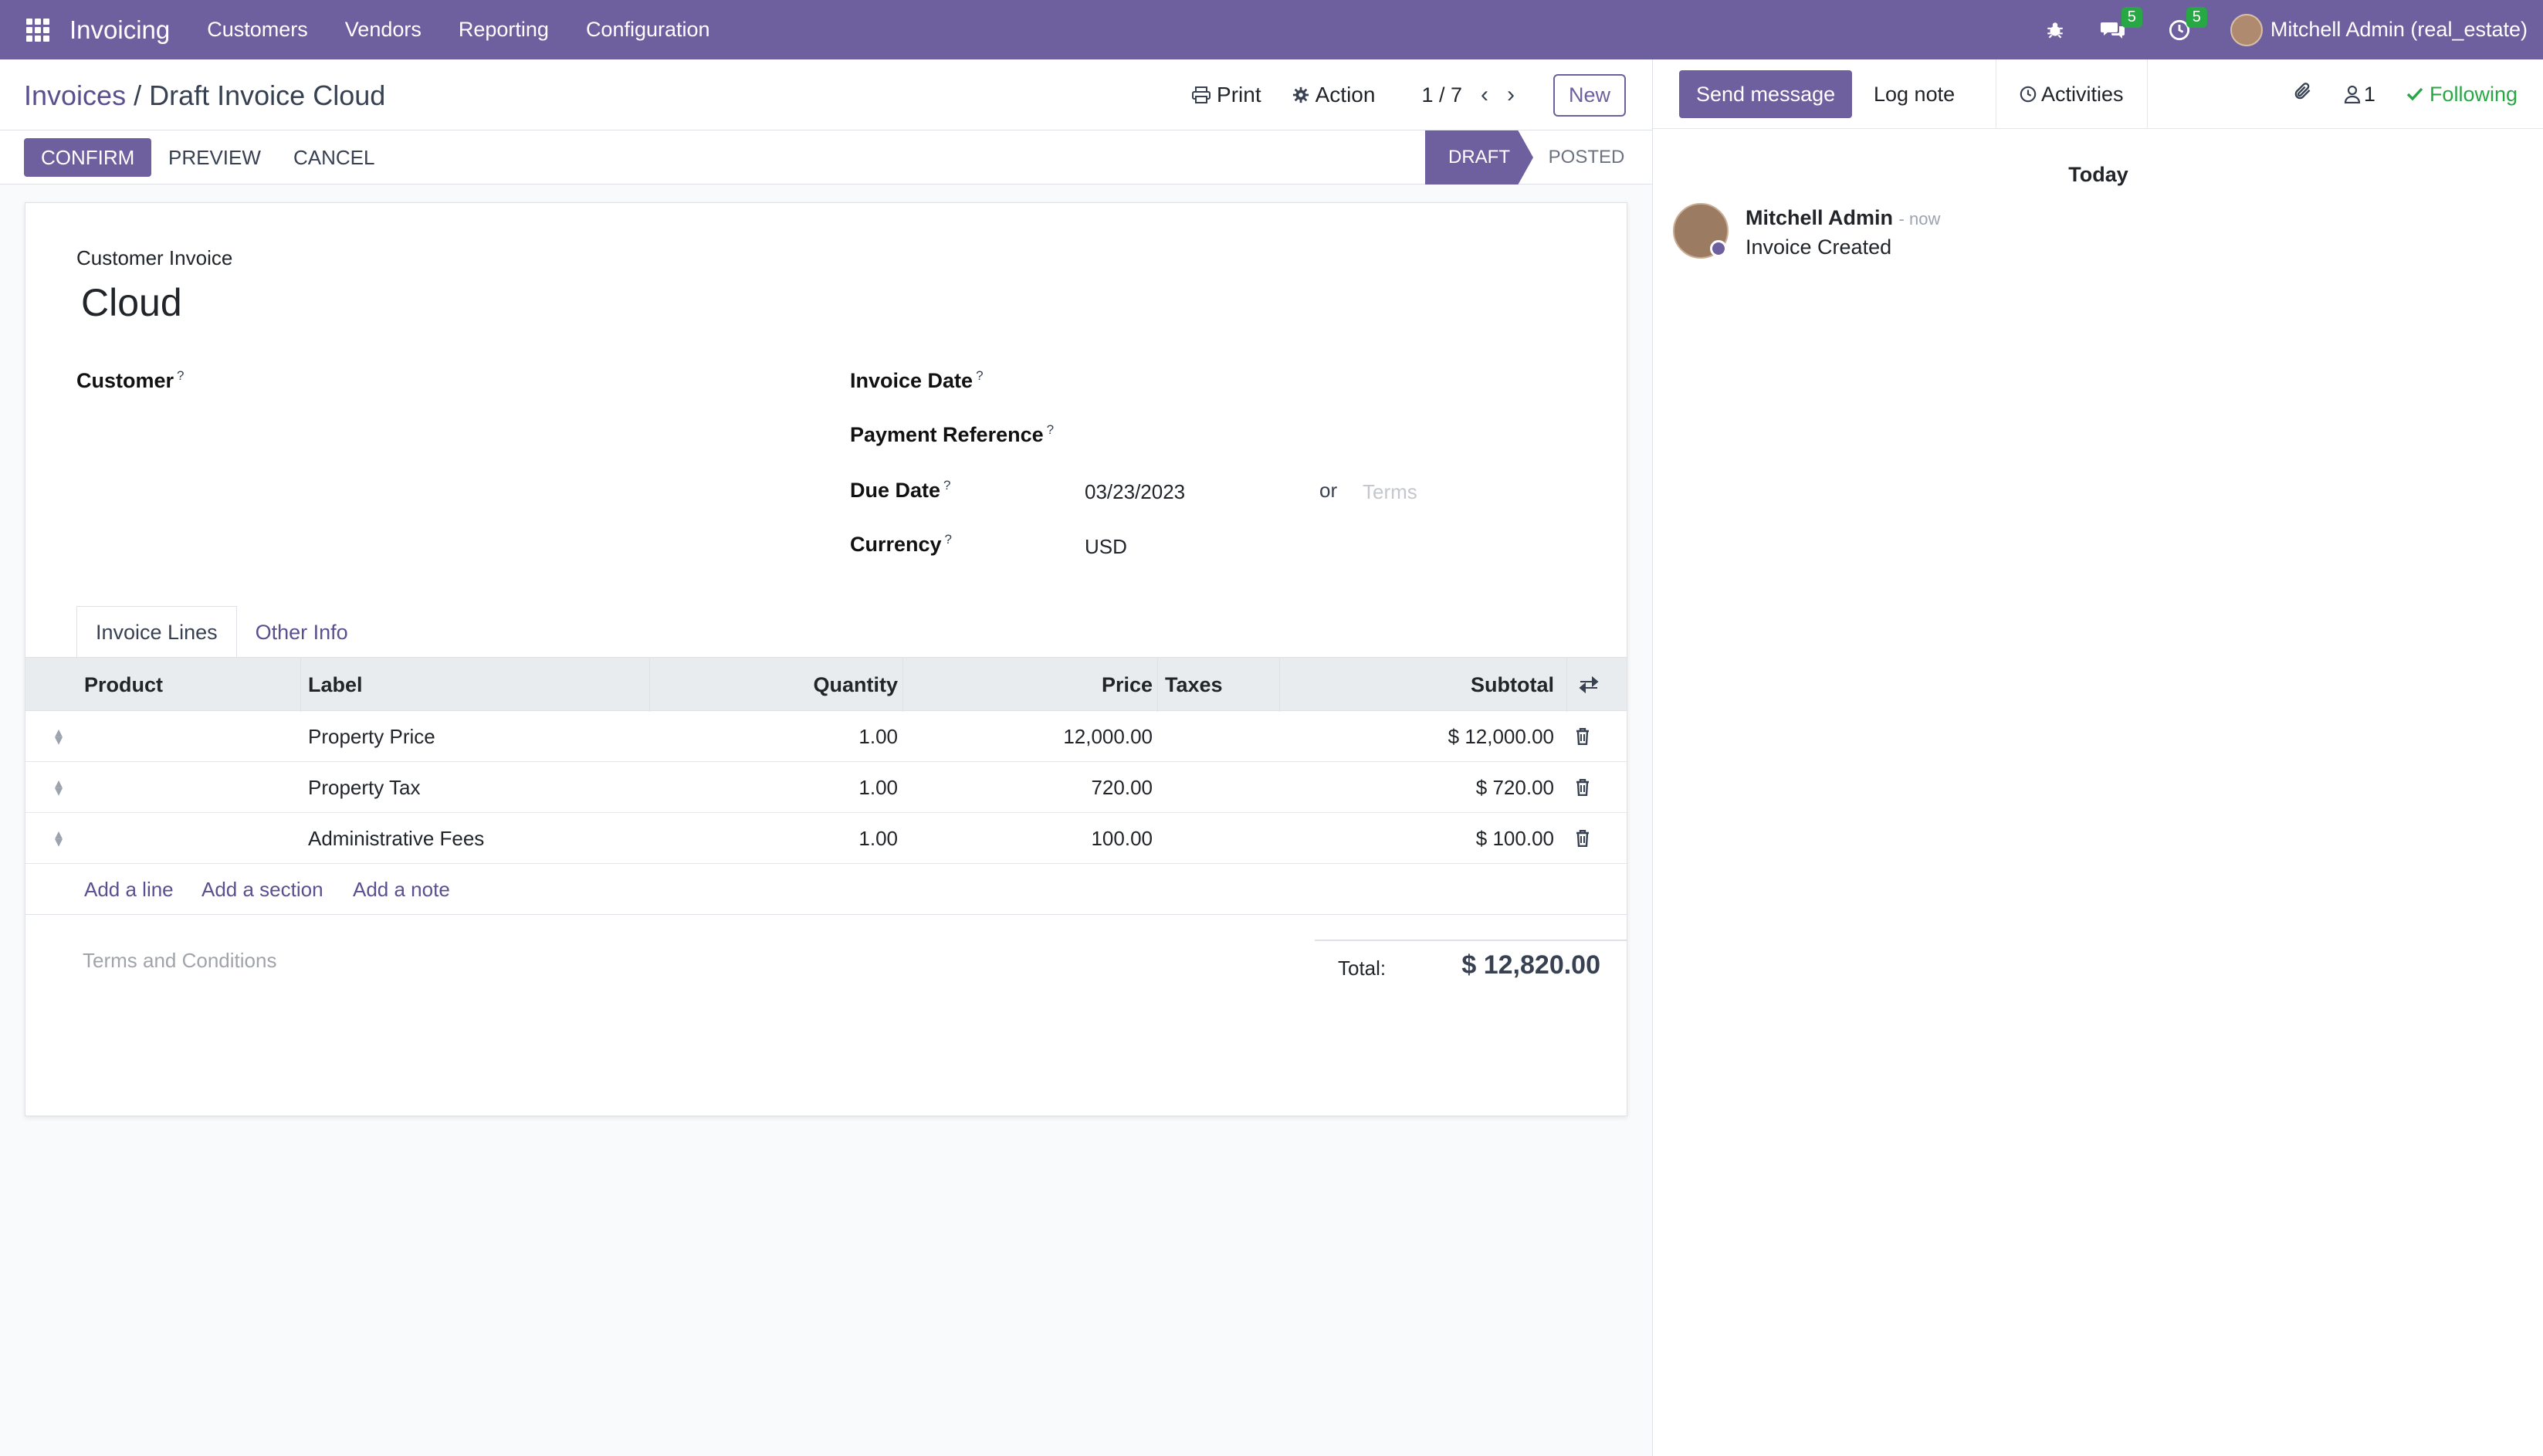 The height and width of the screenshot is (1456, 2543). I want to click on due-date-label: Due Date?, so click(900, 490).